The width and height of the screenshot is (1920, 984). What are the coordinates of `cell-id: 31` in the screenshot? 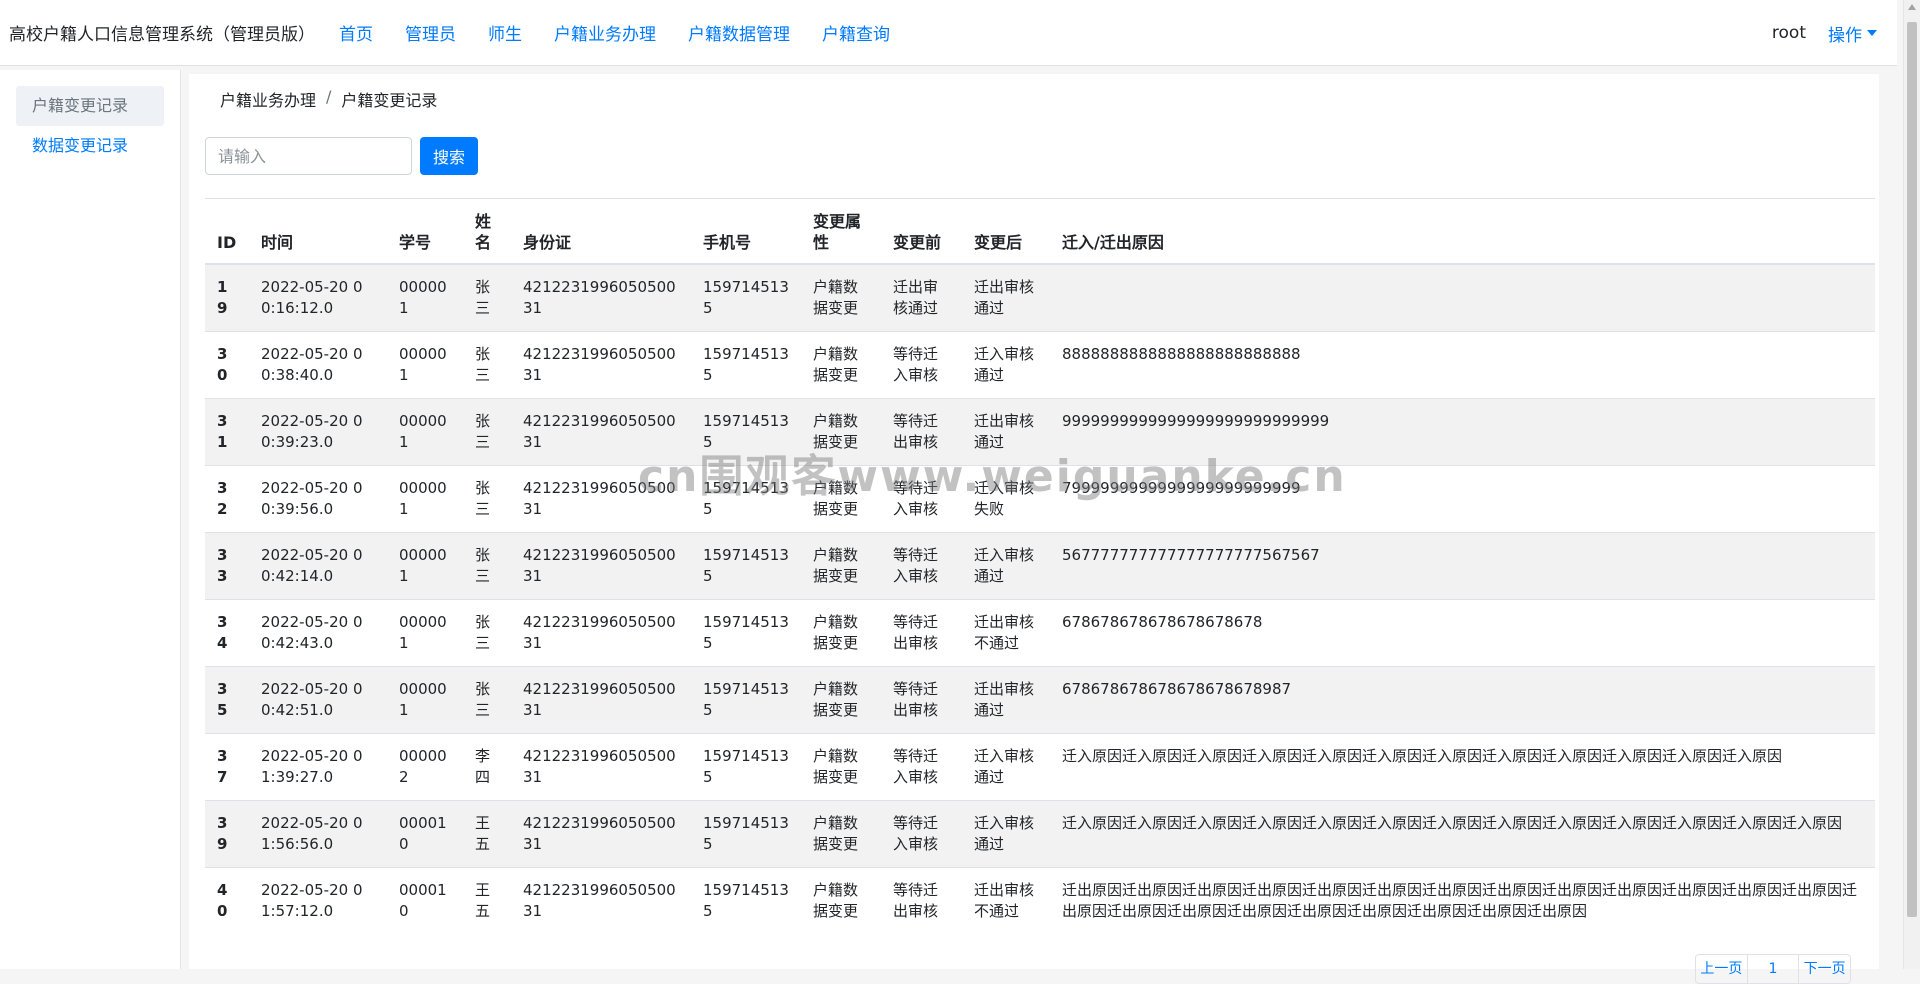 It's located at (227, 432).